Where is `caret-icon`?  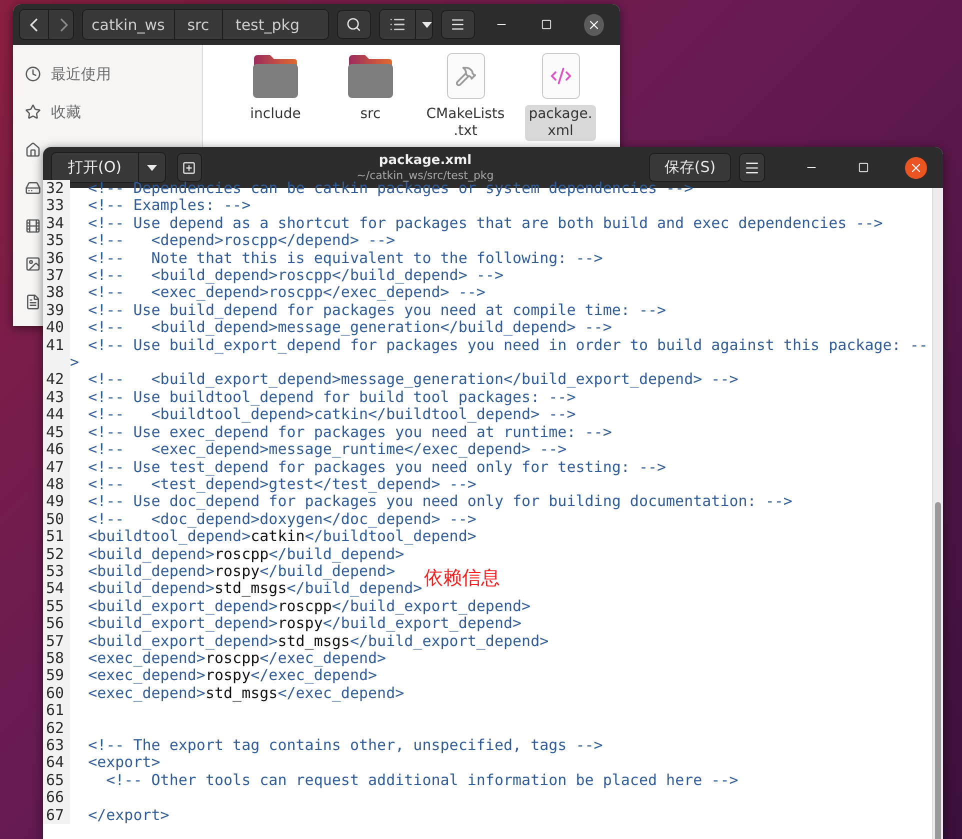
caret-icon is located at coordinates (427, 25).